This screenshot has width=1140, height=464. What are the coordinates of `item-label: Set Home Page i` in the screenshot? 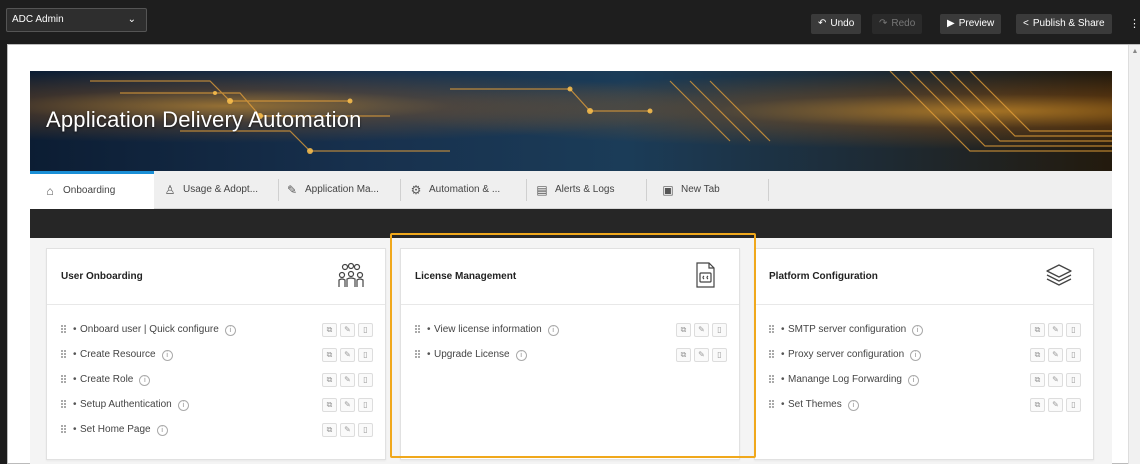 It's located at (124, 430).